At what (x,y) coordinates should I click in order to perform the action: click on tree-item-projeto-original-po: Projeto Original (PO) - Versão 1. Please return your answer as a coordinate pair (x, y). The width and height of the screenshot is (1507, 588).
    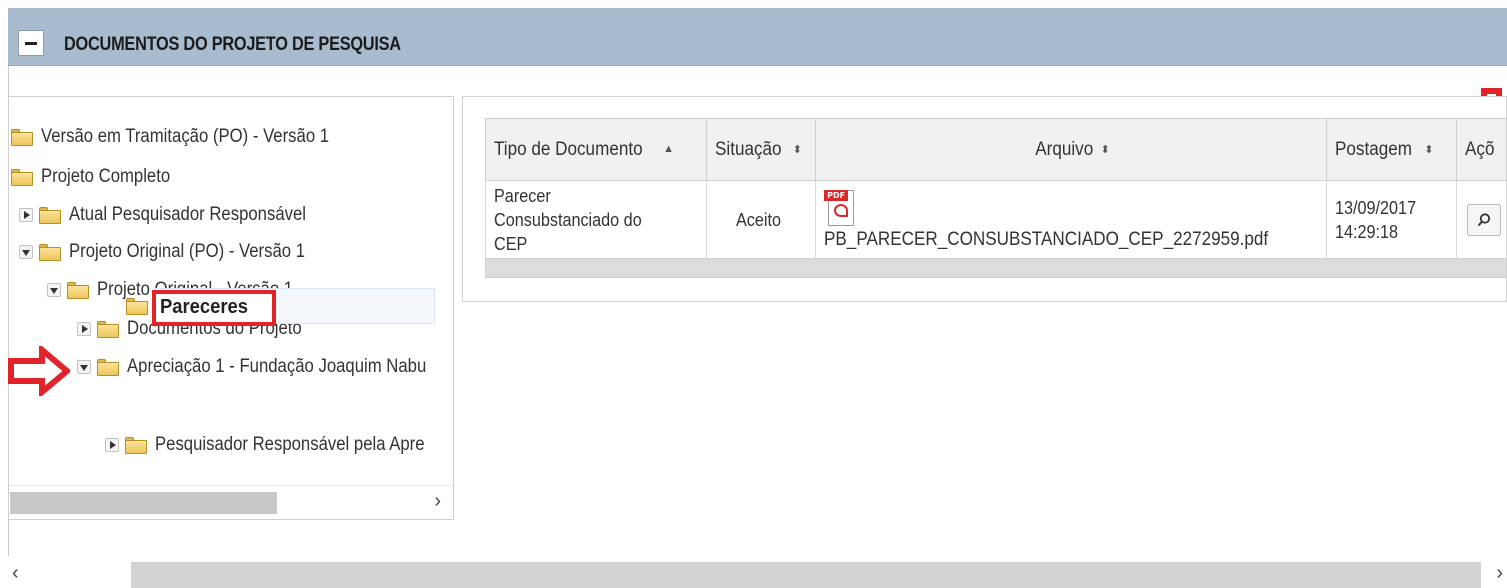
    Looking at the image, I should click on (178, 252).